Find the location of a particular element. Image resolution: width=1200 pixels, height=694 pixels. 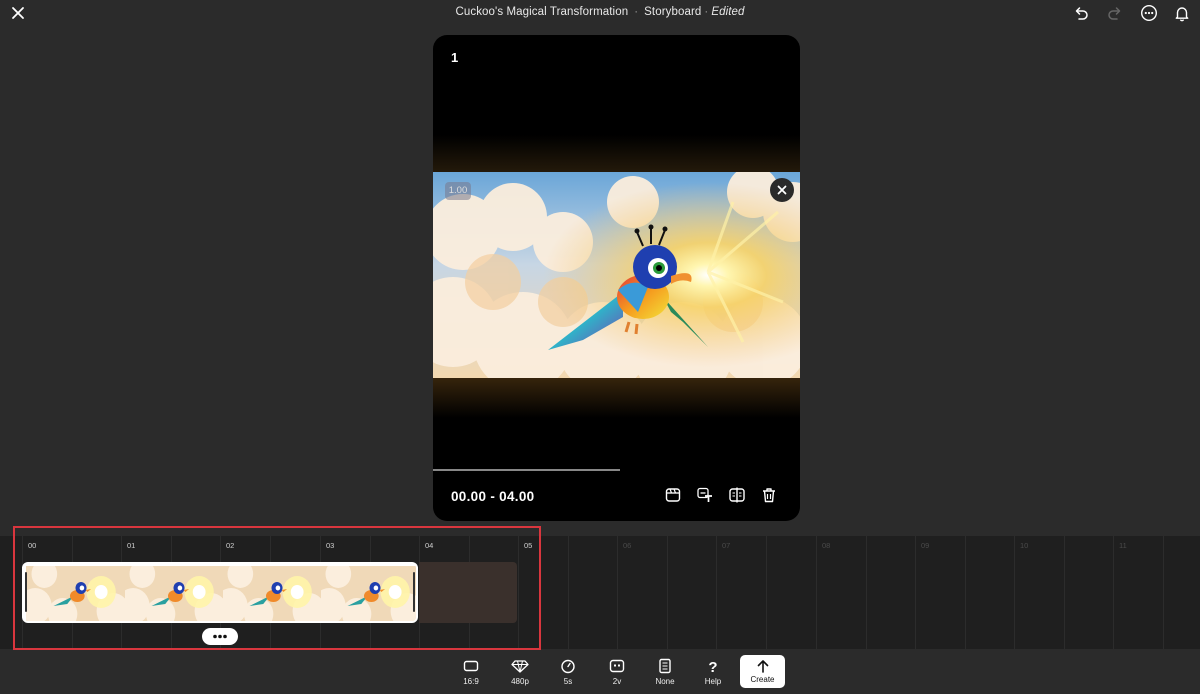

remove-image-button is located at coordinates (782, 190).